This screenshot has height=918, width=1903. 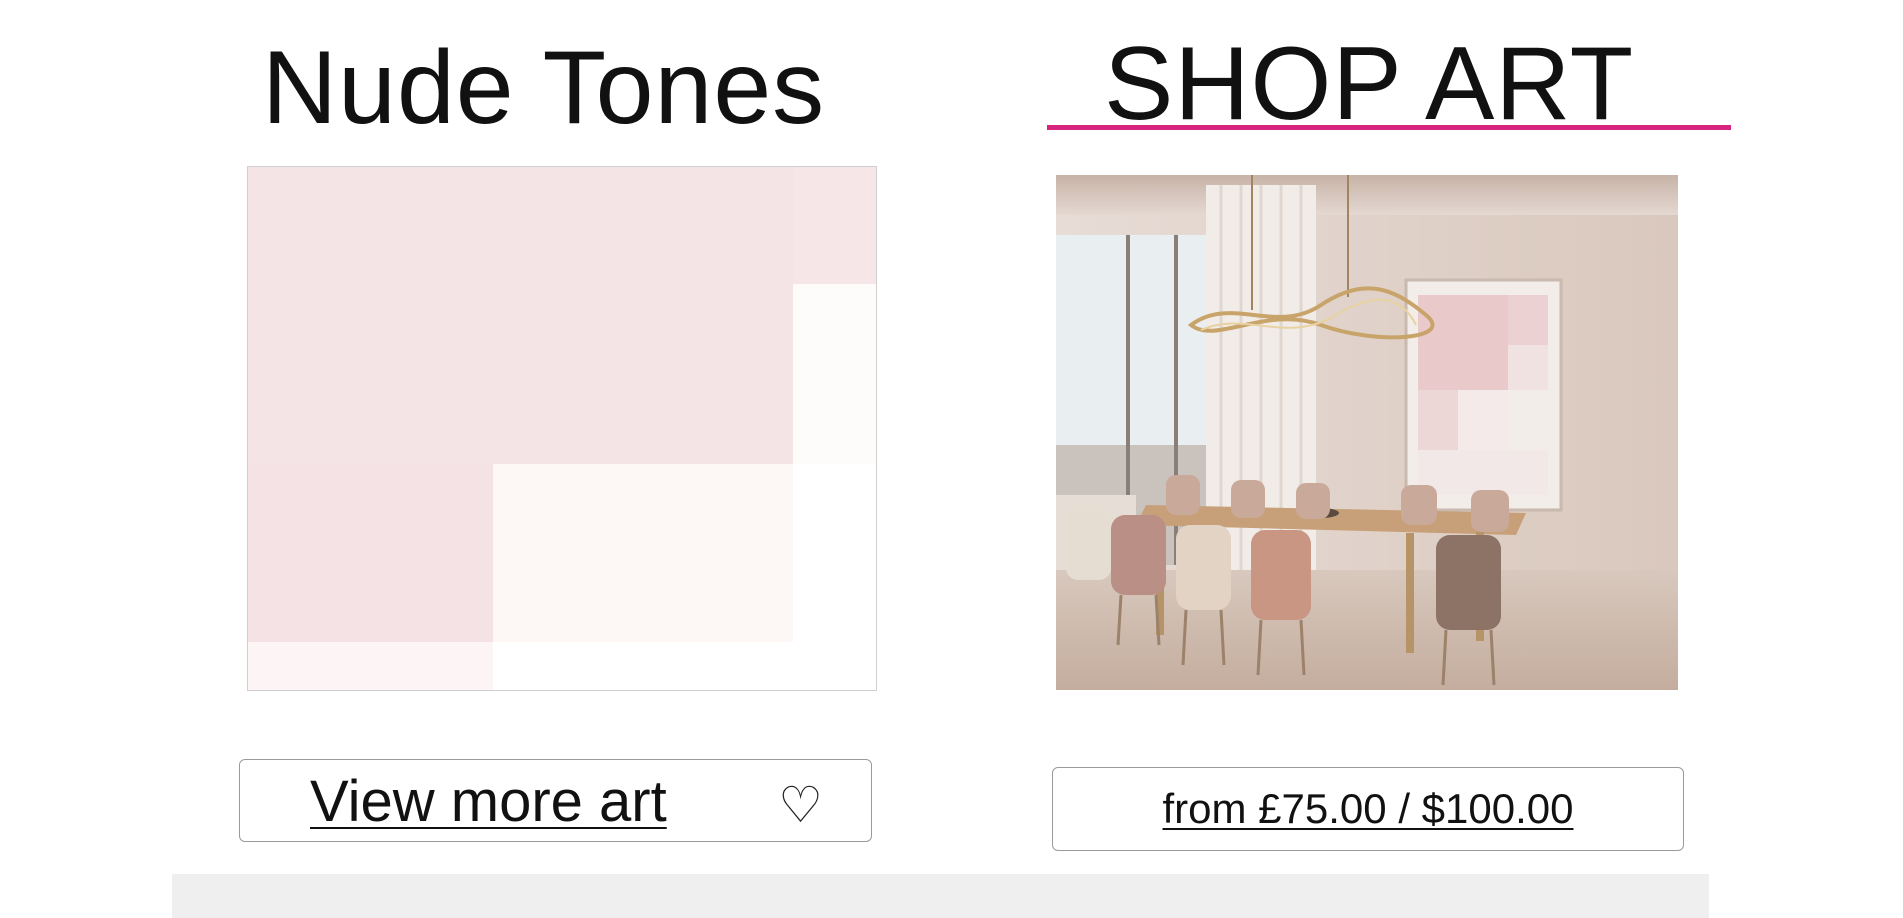 What do you see at coordinates (370, 666) in the screenshot?
I see `artwork-block-bottom-left` at bounding box center [370, 666].